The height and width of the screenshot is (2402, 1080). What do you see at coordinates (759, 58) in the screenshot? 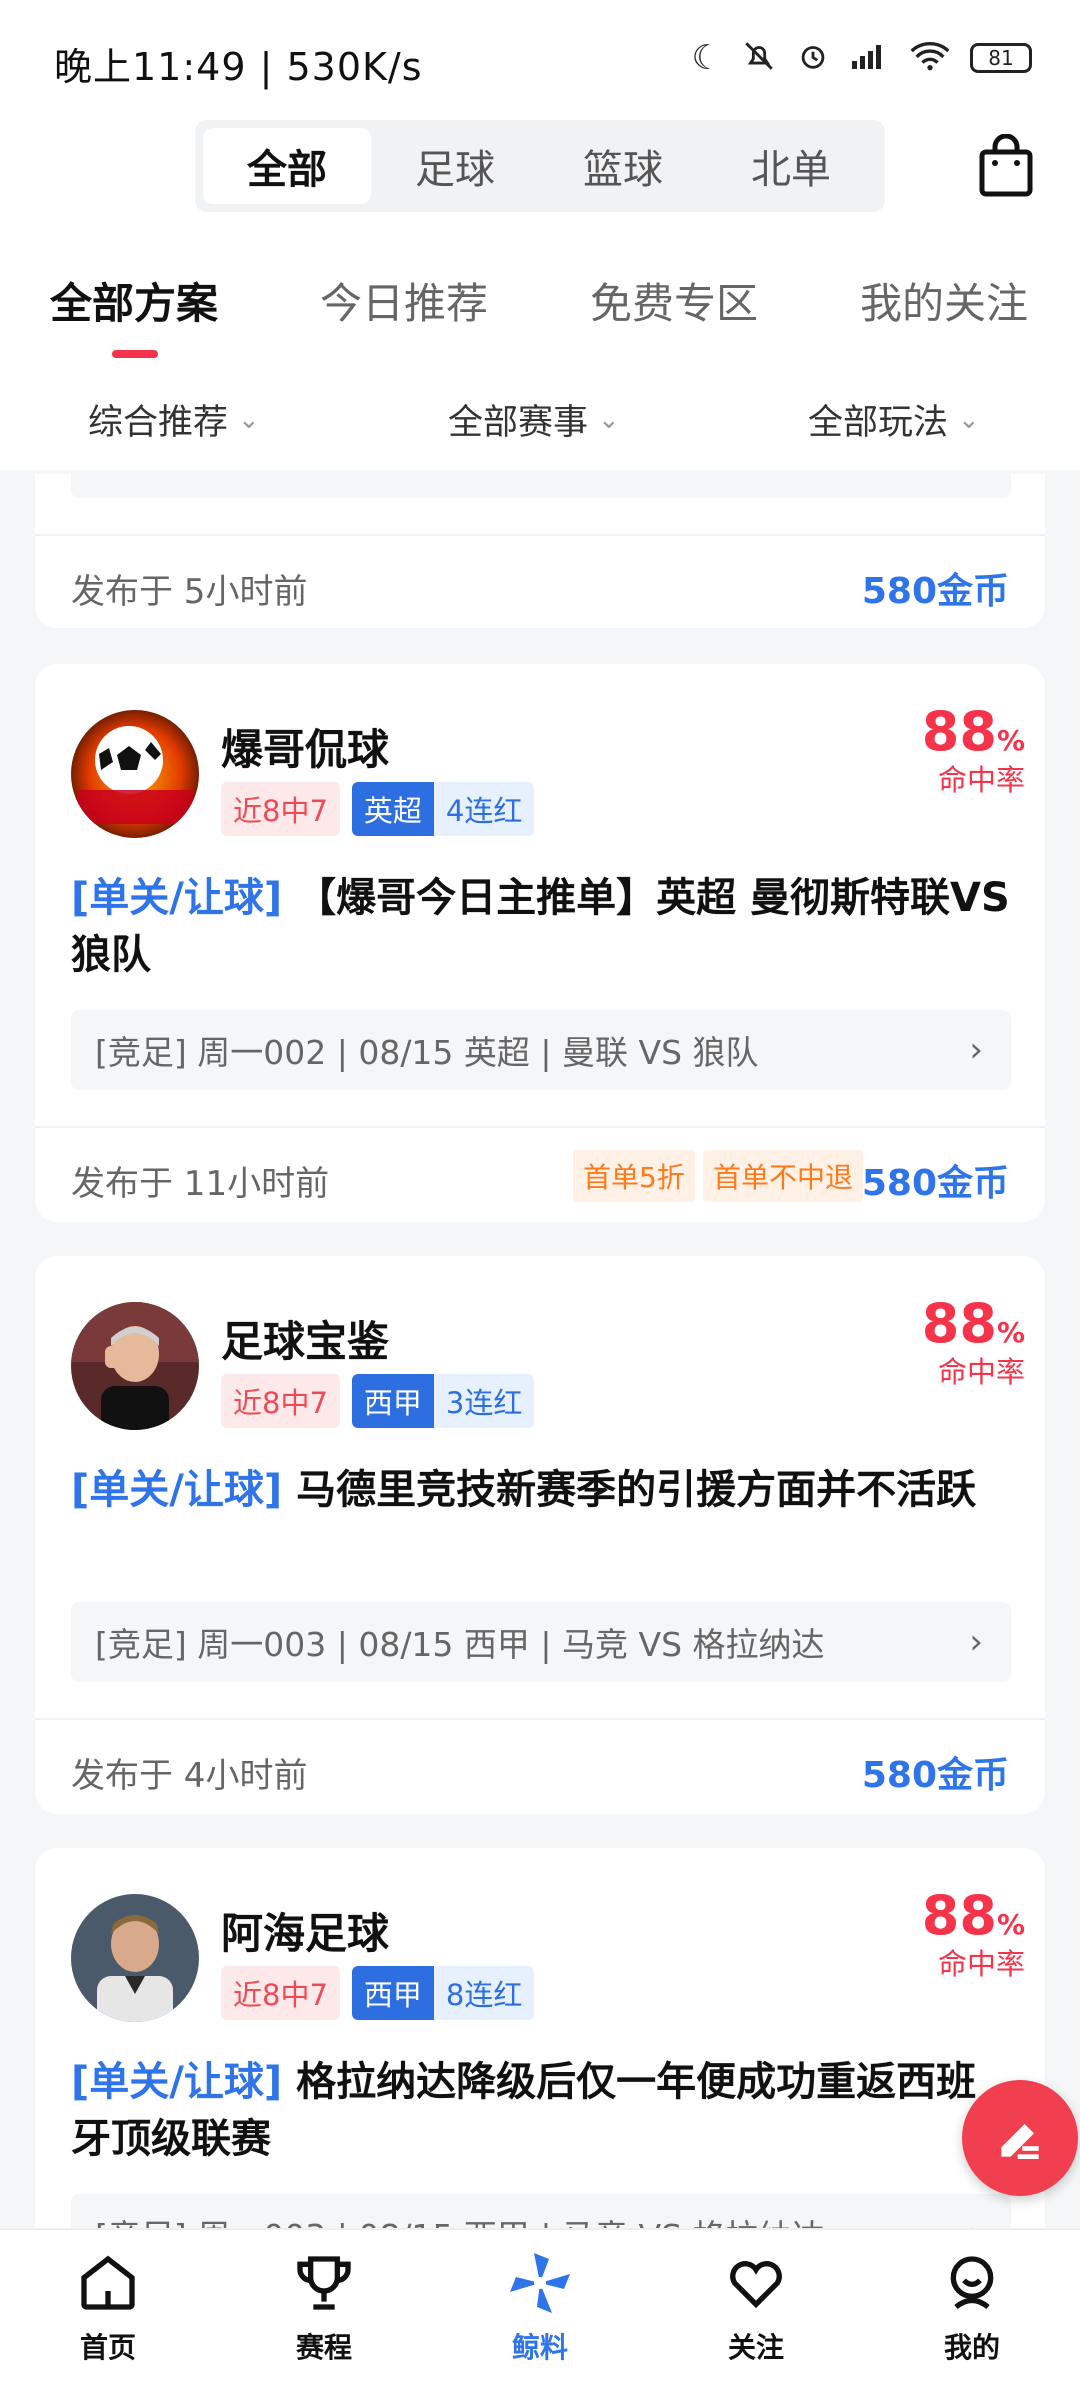
I see `bell-off-icon` at bounding box center [759, 58].